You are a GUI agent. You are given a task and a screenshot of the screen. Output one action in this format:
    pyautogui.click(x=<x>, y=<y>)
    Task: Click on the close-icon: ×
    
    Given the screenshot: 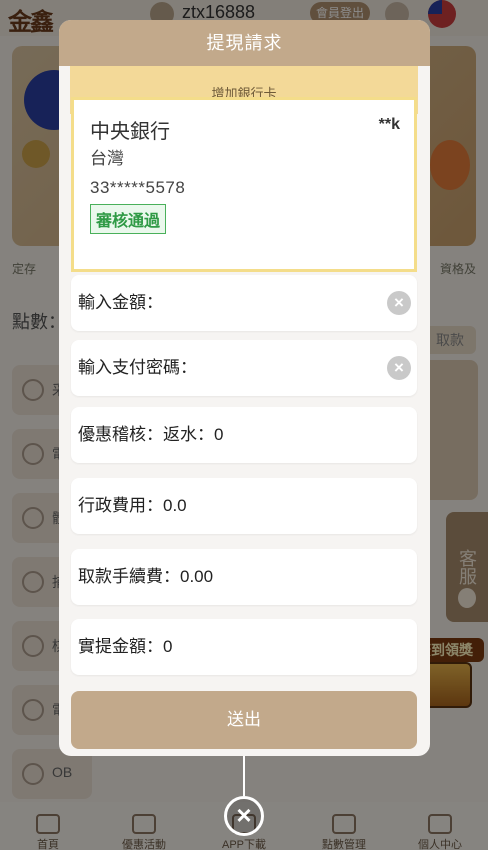 What is the action you would take?
    pyautogui.click(x=244, y=816)
    